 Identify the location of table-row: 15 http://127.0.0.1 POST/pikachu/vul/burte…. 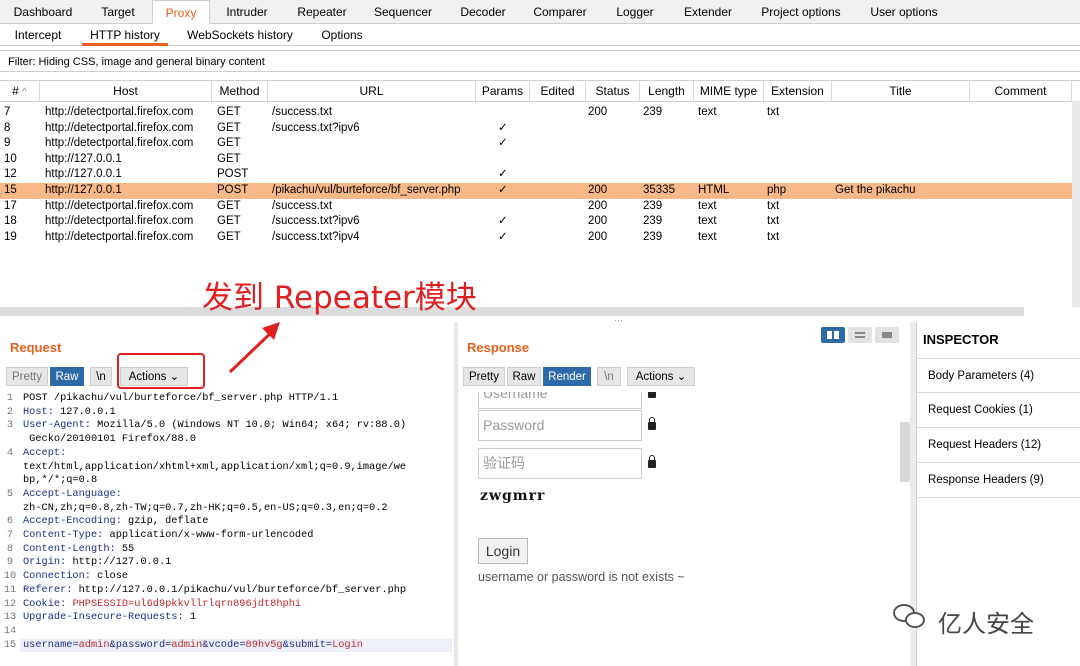
(536, 191).